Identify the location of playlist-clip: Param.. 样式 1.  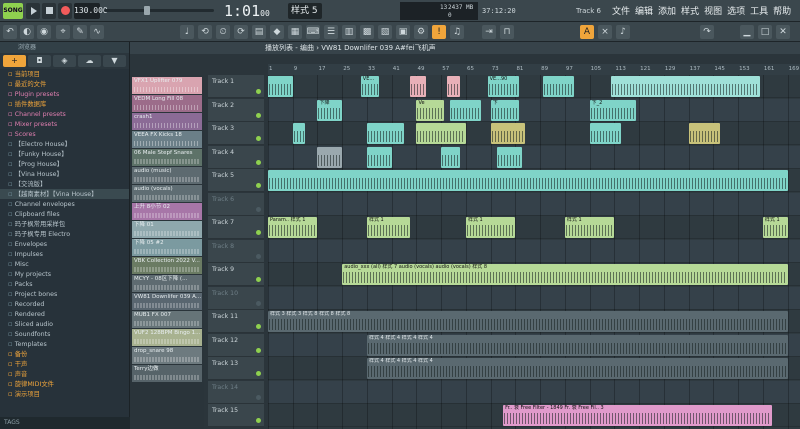
(293, 227).